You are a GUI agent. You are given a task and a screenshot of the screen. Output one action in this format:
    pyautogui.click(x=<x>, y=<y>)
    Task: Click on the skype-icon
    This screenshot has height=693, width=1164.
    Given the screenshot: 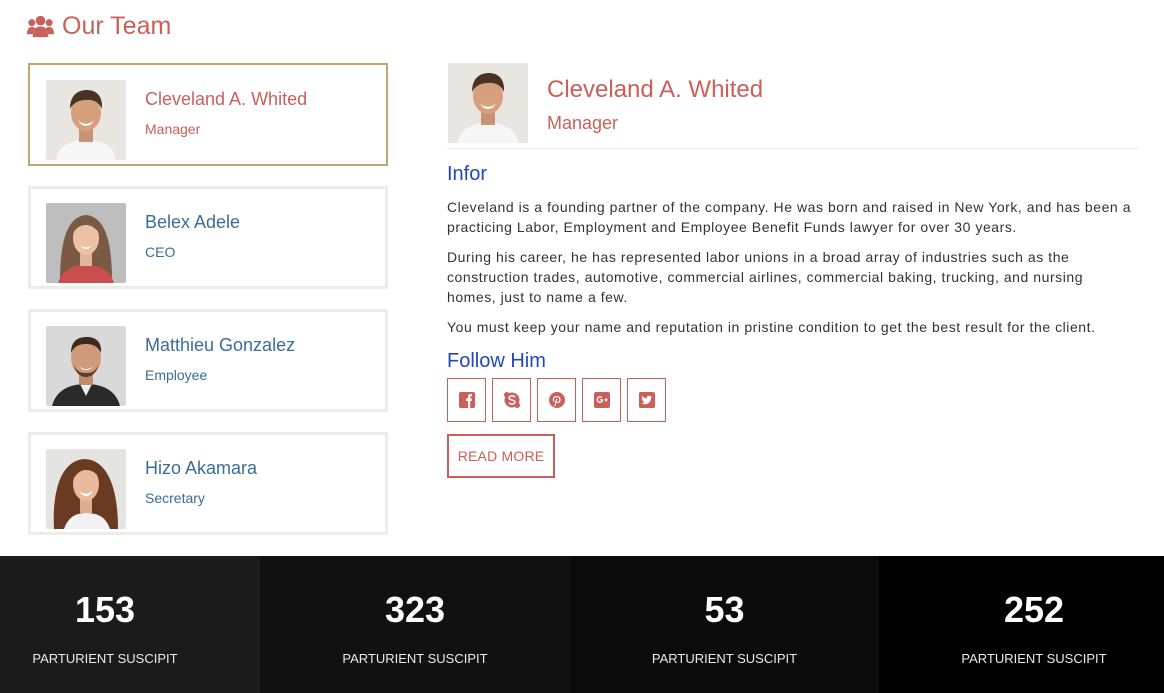 What is the action you would take?
    pyautogui.click(x=511, y=400)
    